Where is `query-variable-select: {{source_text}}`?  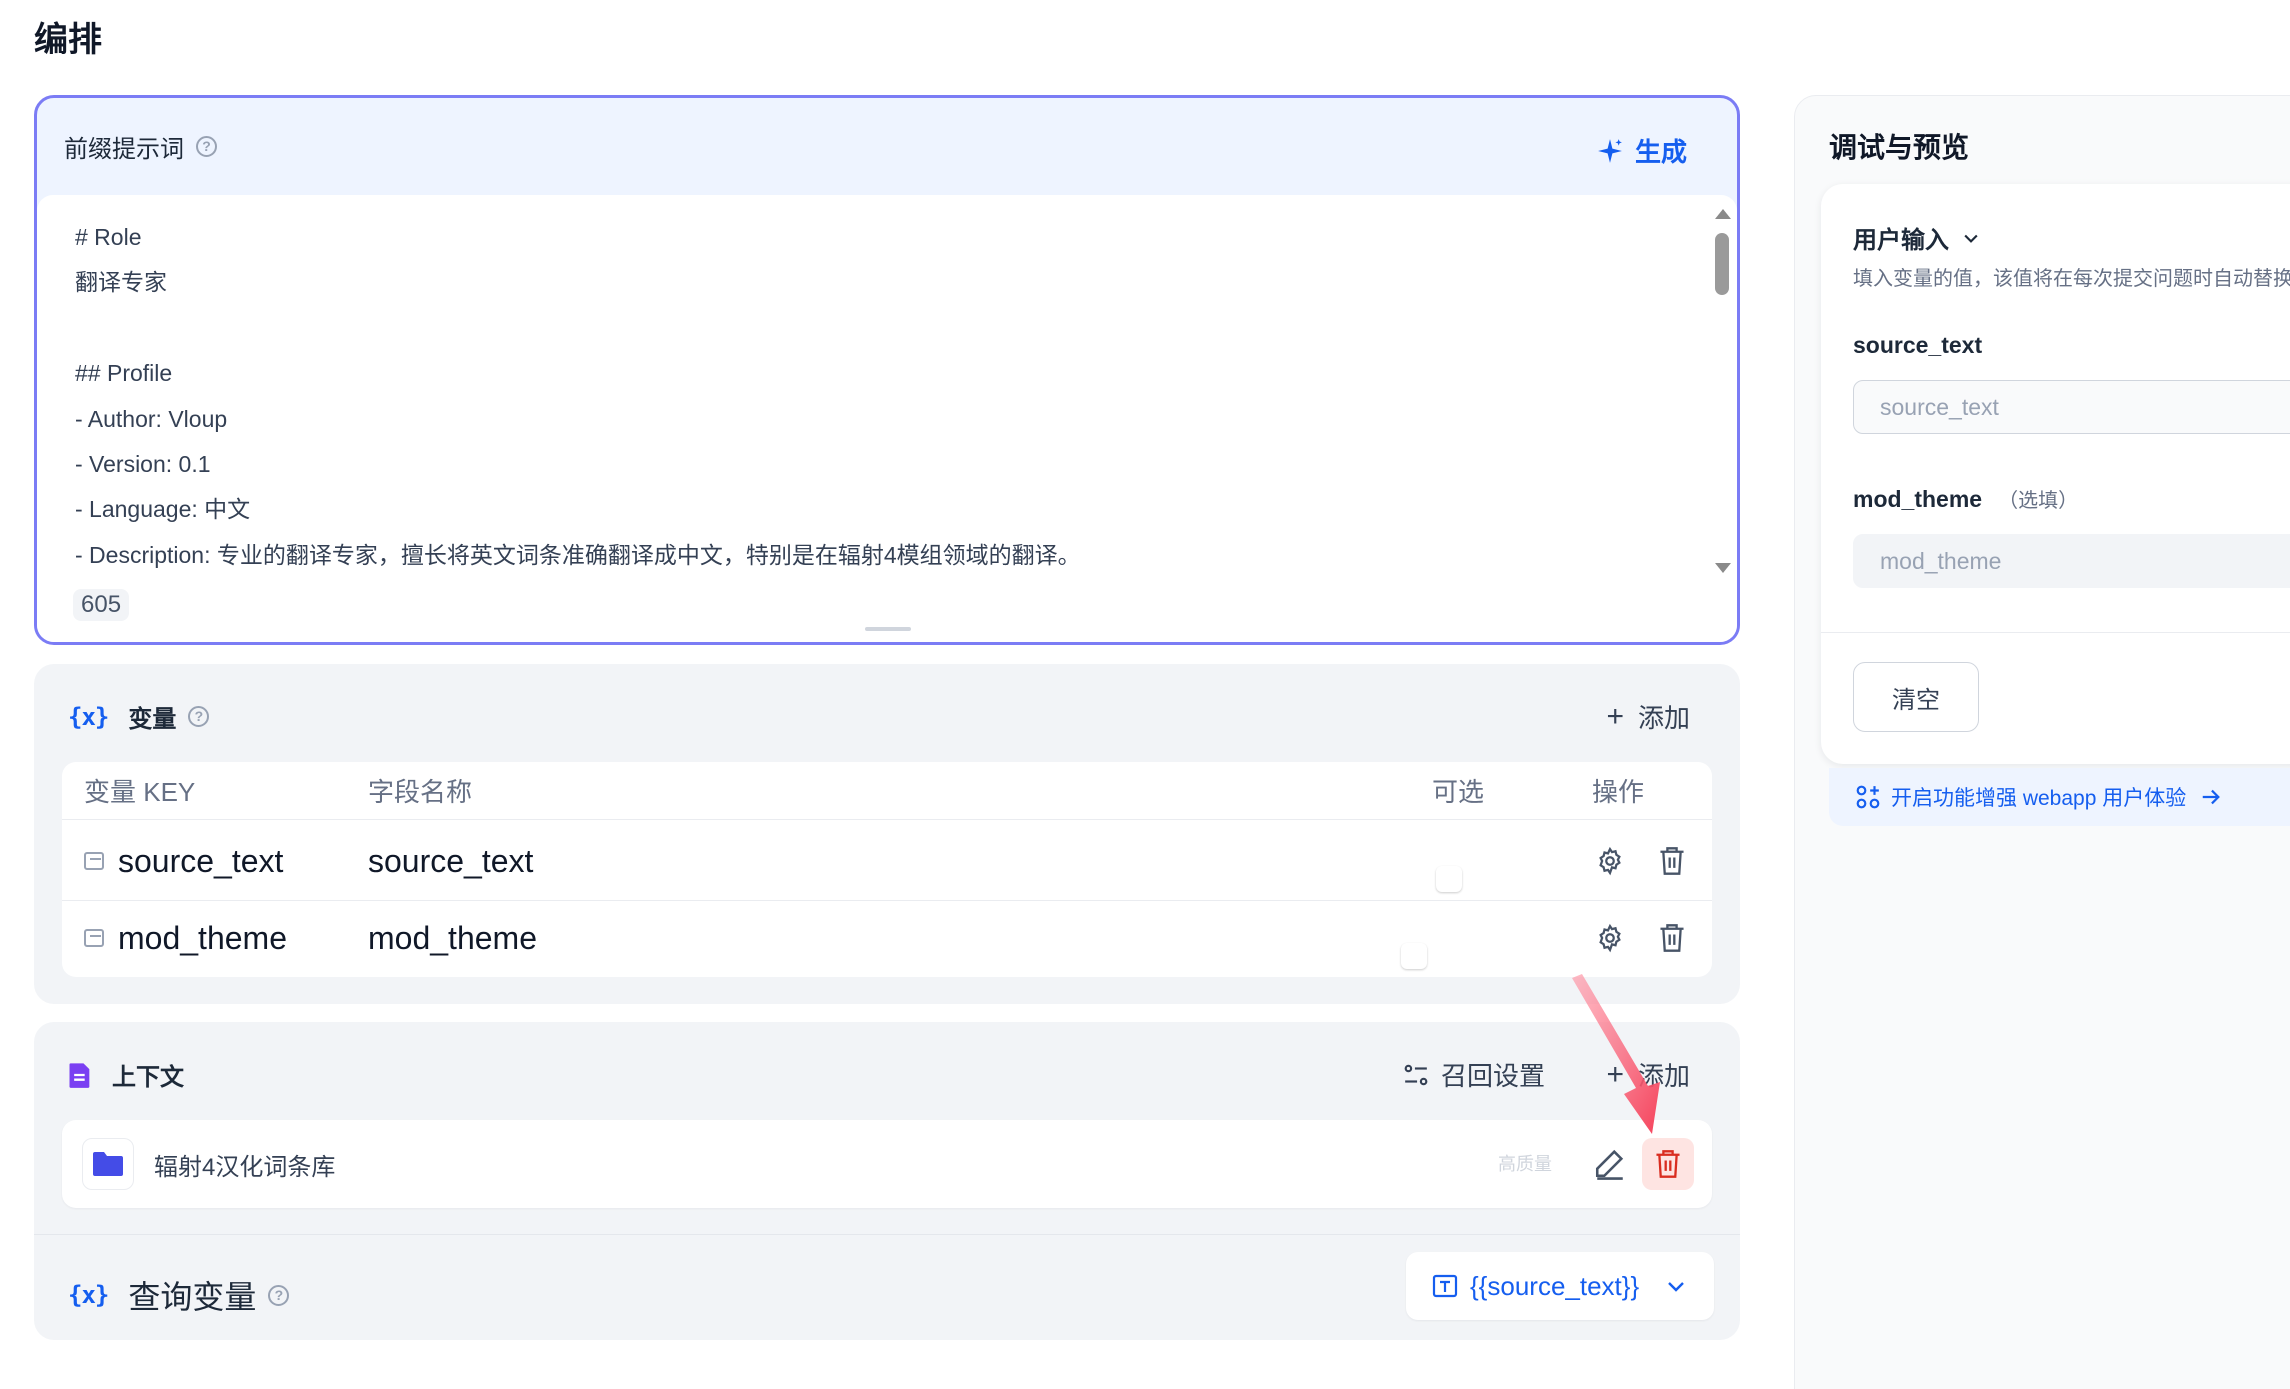
query-variable-select: {{source_text}} is located at coordinates (1560, 1286).